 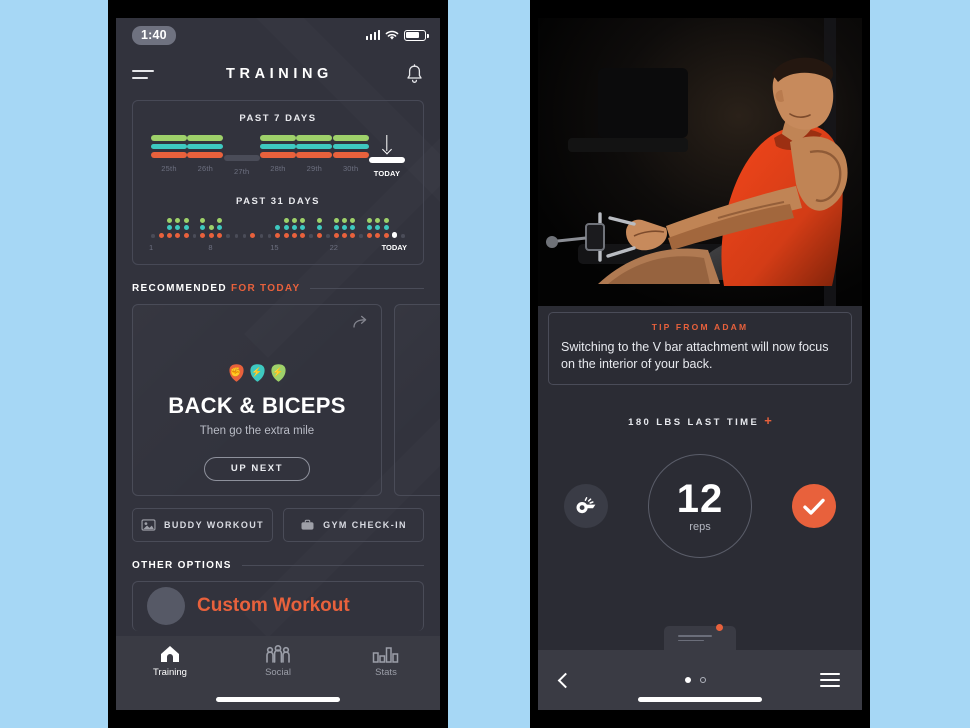 What do you see at coordinates (353, 524) in the screenshot?
I see `gym-check-in-button: GYM CHECK-IN` at bounding box center [353, 524].